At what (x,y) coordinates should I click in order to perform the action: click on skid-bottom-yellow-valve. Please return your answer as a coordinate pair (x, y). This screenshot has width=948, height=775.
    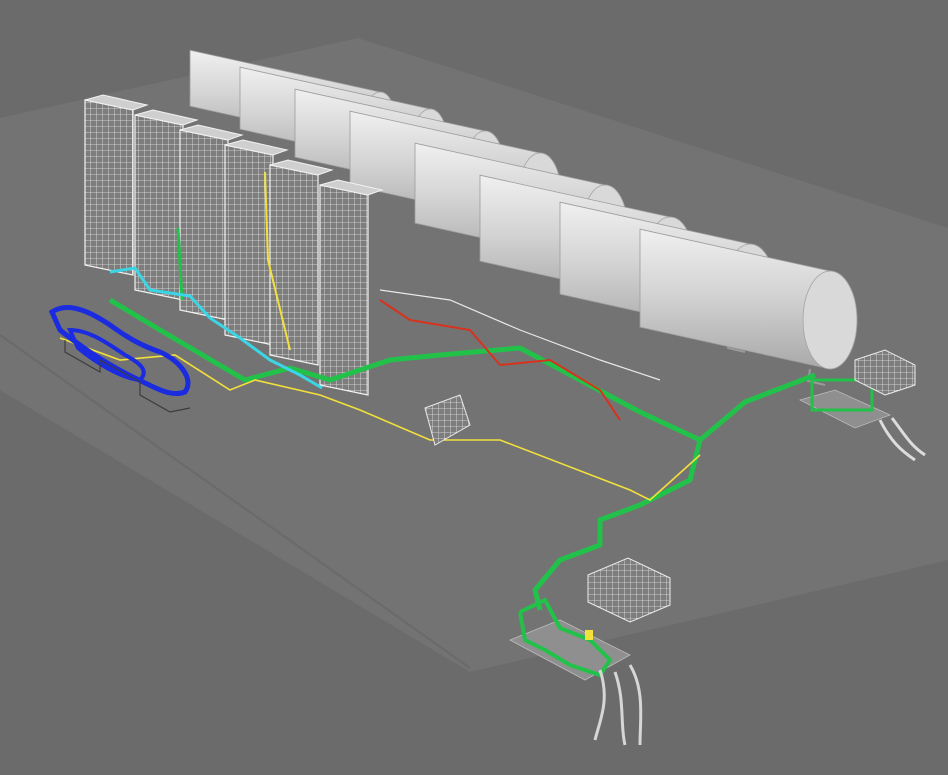
    Looking at the image, I should click on (589, 635).